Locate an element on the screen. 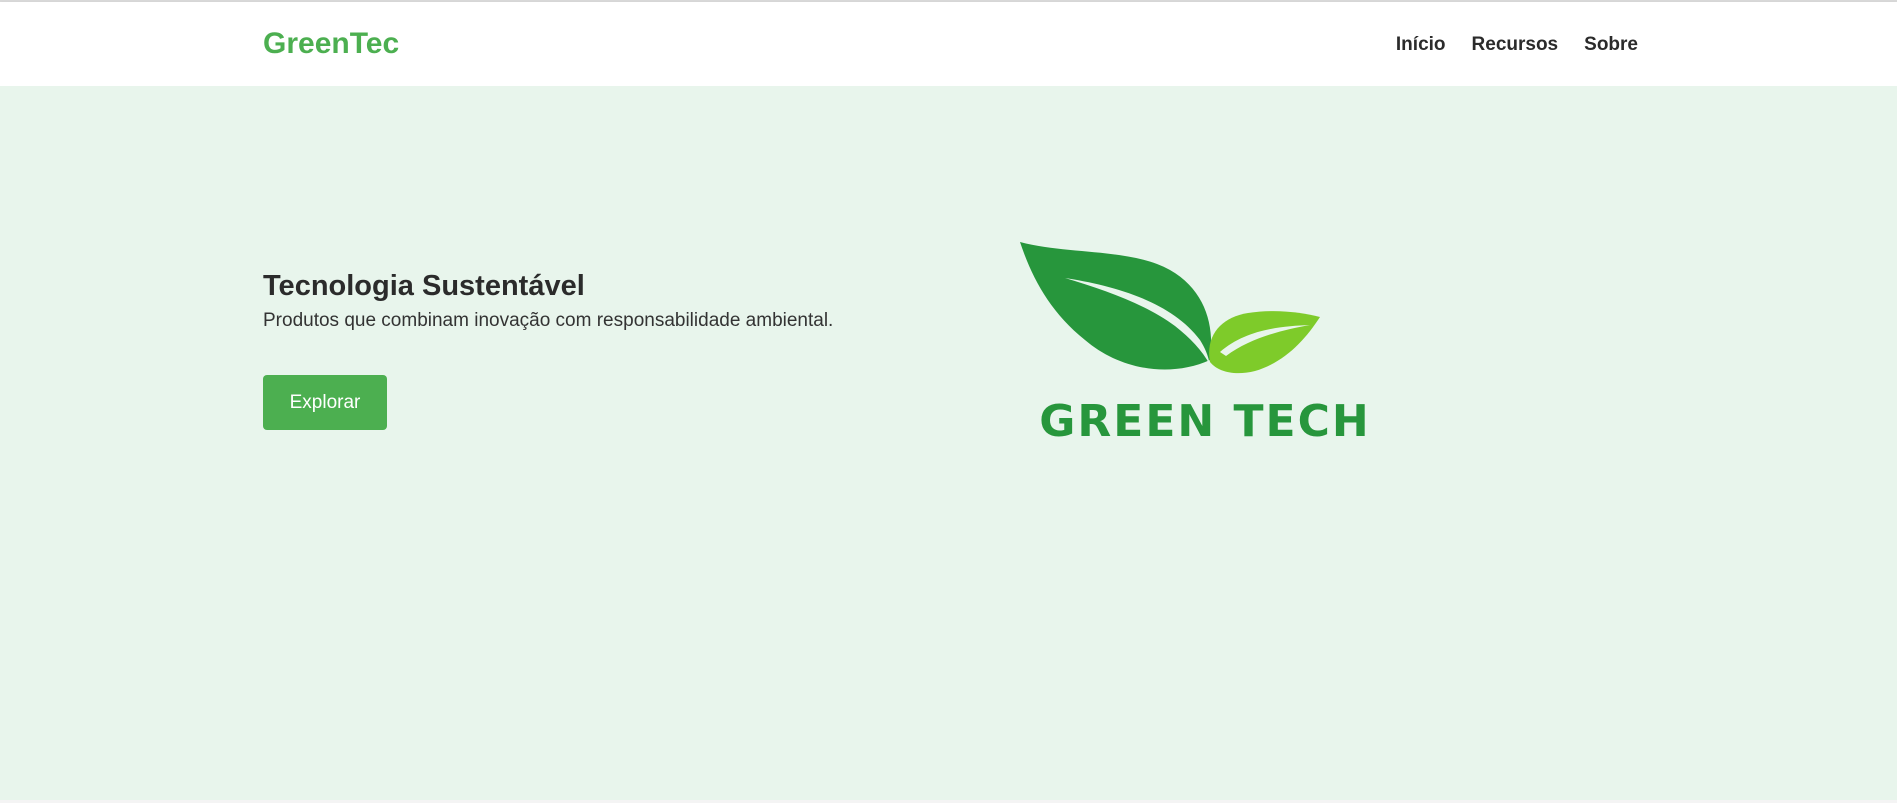 The height and width of the screenshot is (803, 1897). green-tech-logo: GREEN TECH is located at coordinates (1195, 344).